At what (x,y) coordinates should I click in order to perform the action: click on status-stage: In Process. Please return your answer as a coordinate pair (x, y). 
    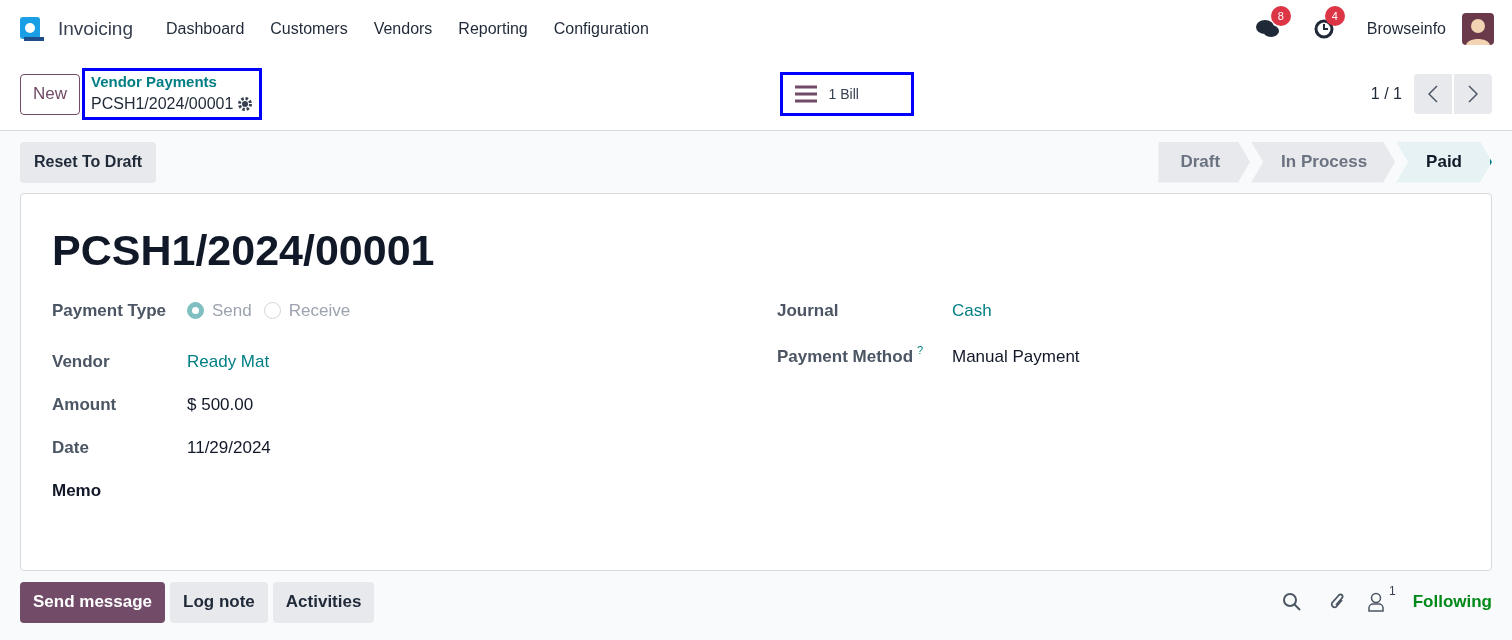
    Looking at the image, I should click on (1323, 162).